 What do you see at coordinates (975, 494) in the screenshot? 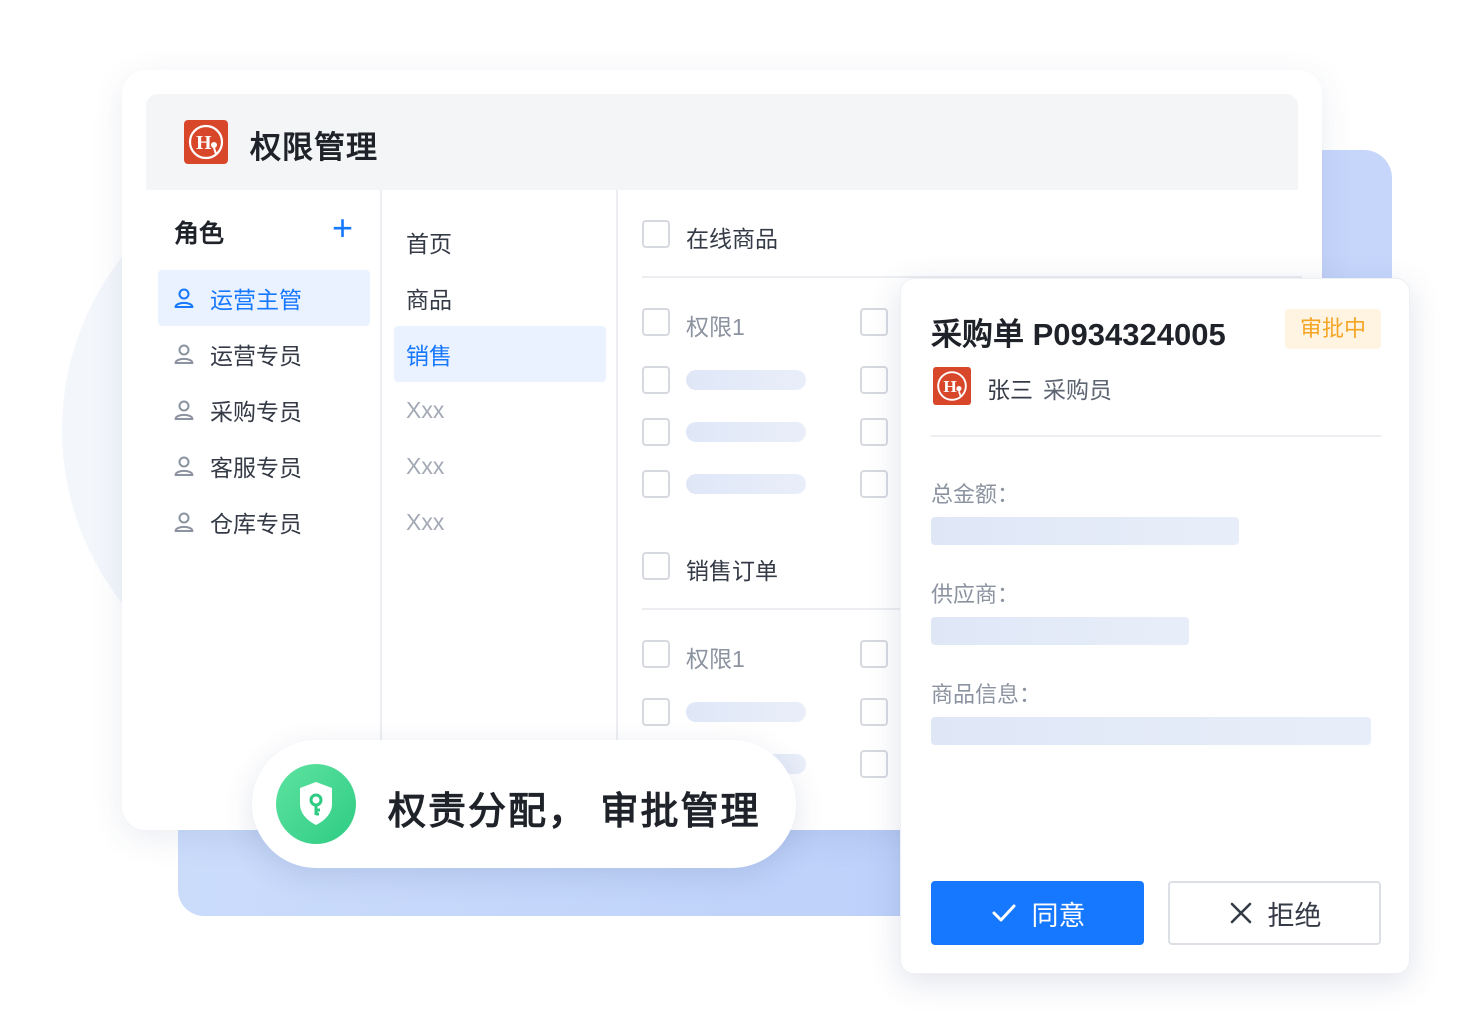
I see `total-amount-label: 总金额：` at bounding box center [975, 494].